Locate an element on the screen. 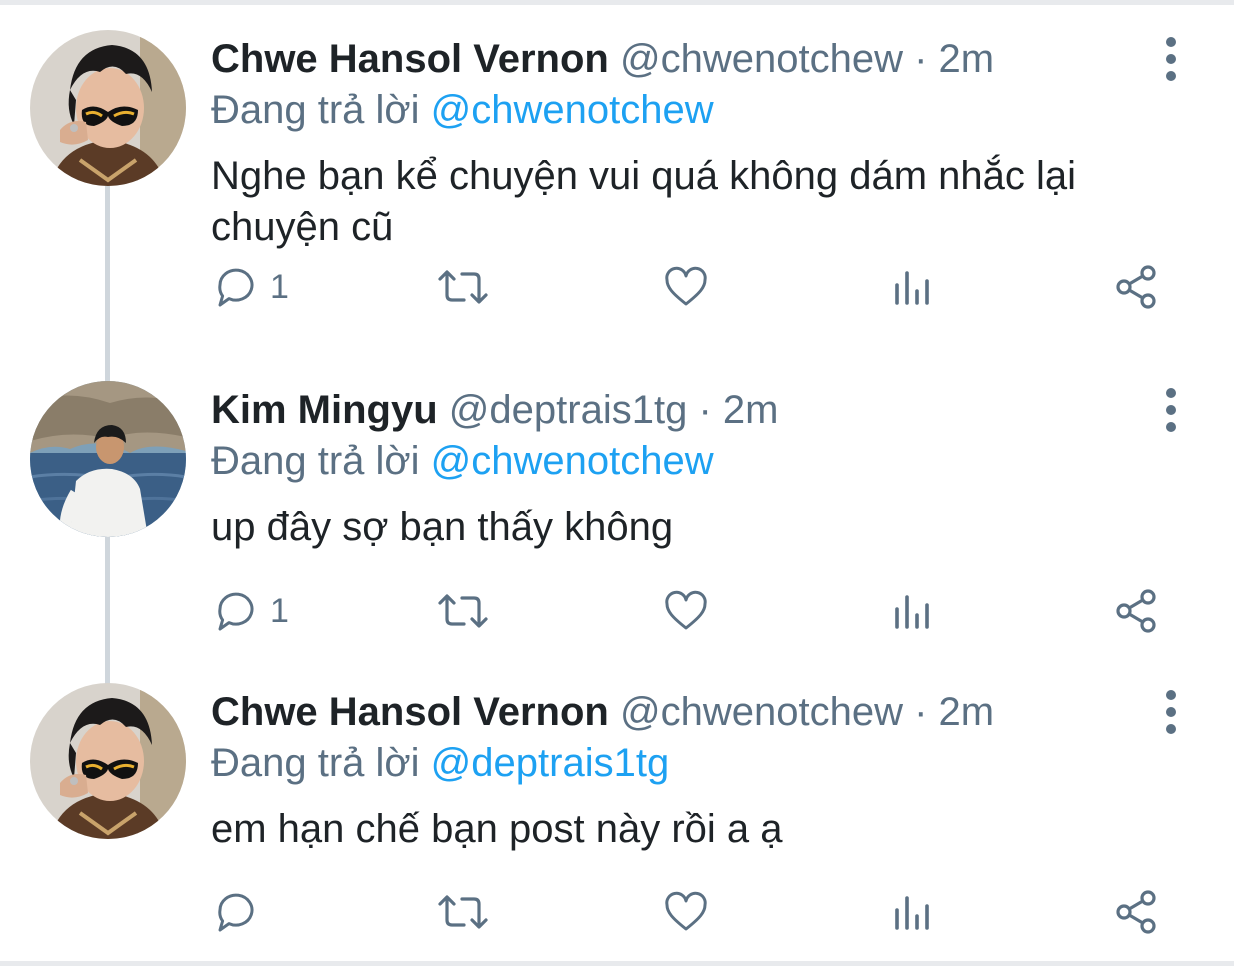  tweet-text: em hạn chế bạn post này rồi a ạ is located at coordinates (497, 829).